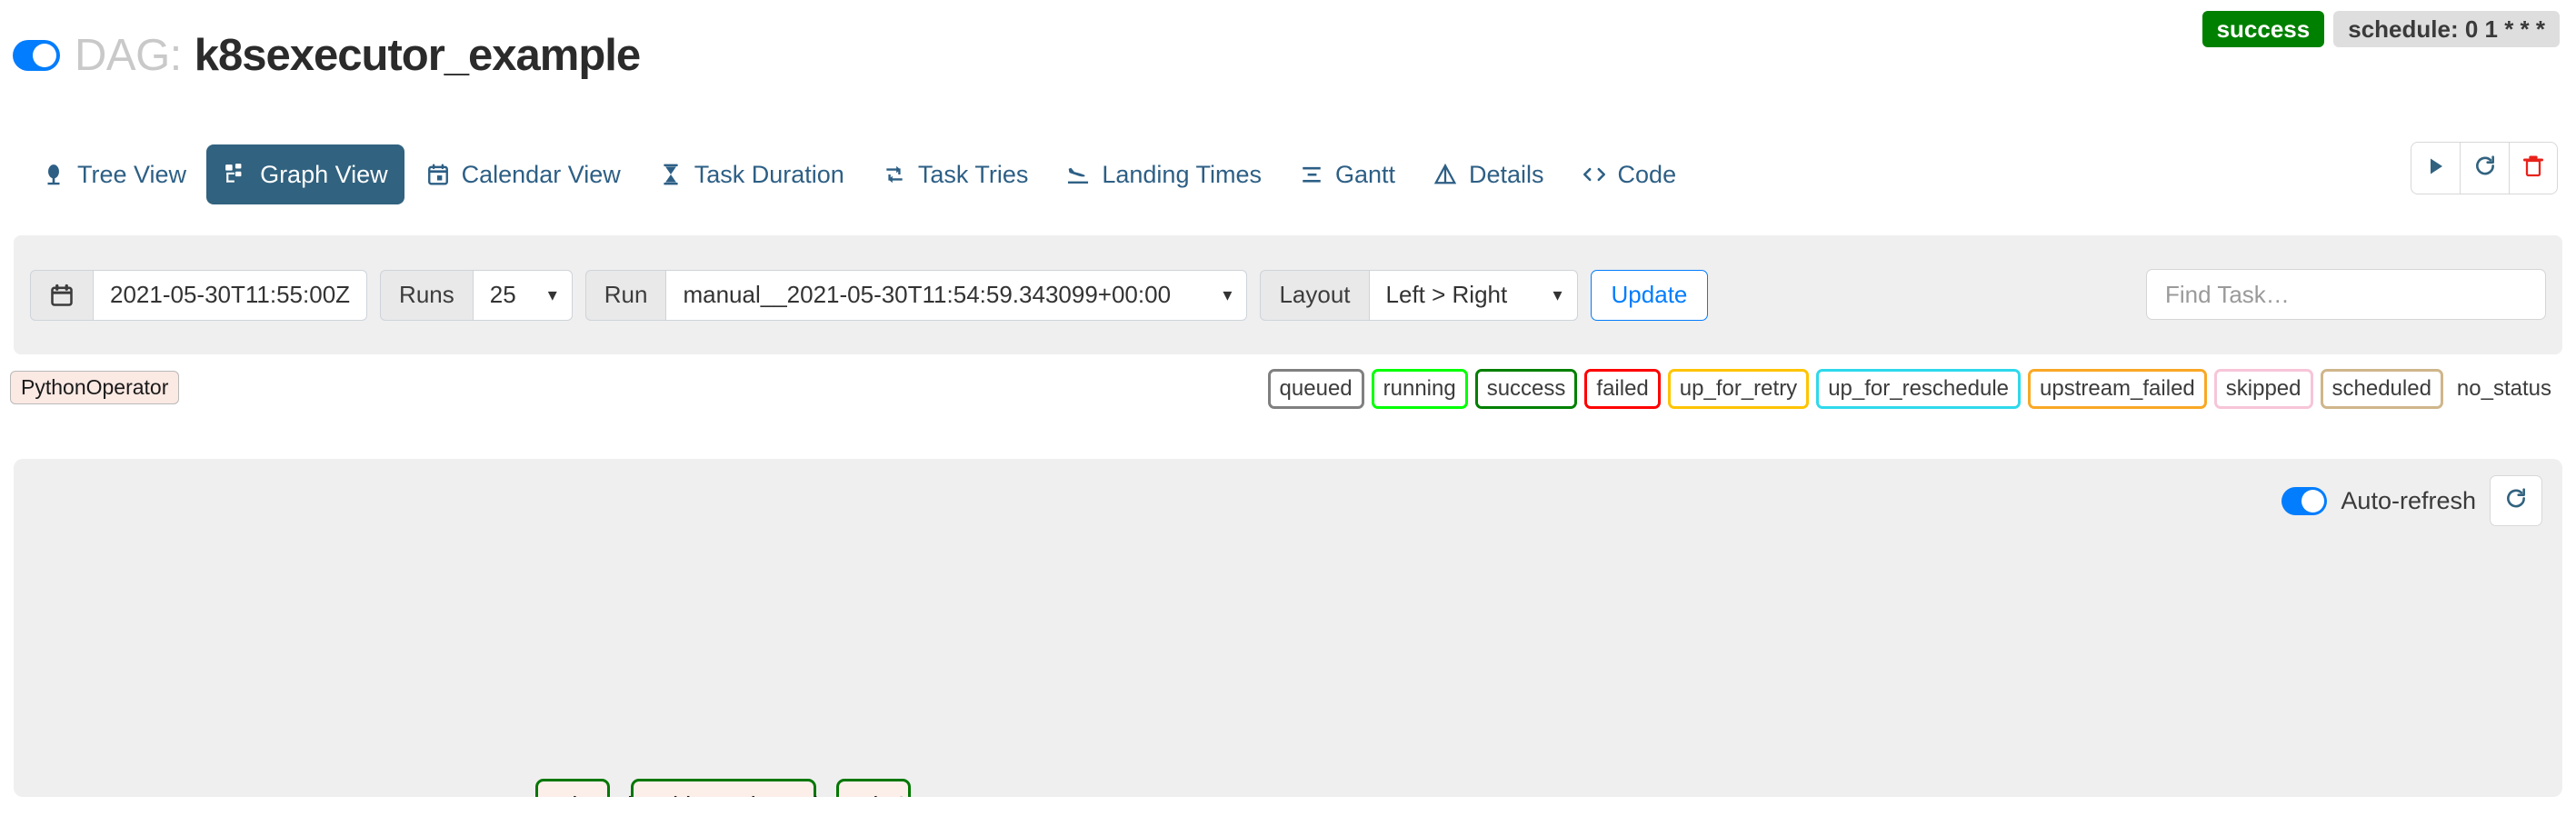 This screenshot has height=816, width=2576. What do you see at coordinates (1594, 174) in the screenshot?
I see `code-icon` at bounding box center [1594, 174].